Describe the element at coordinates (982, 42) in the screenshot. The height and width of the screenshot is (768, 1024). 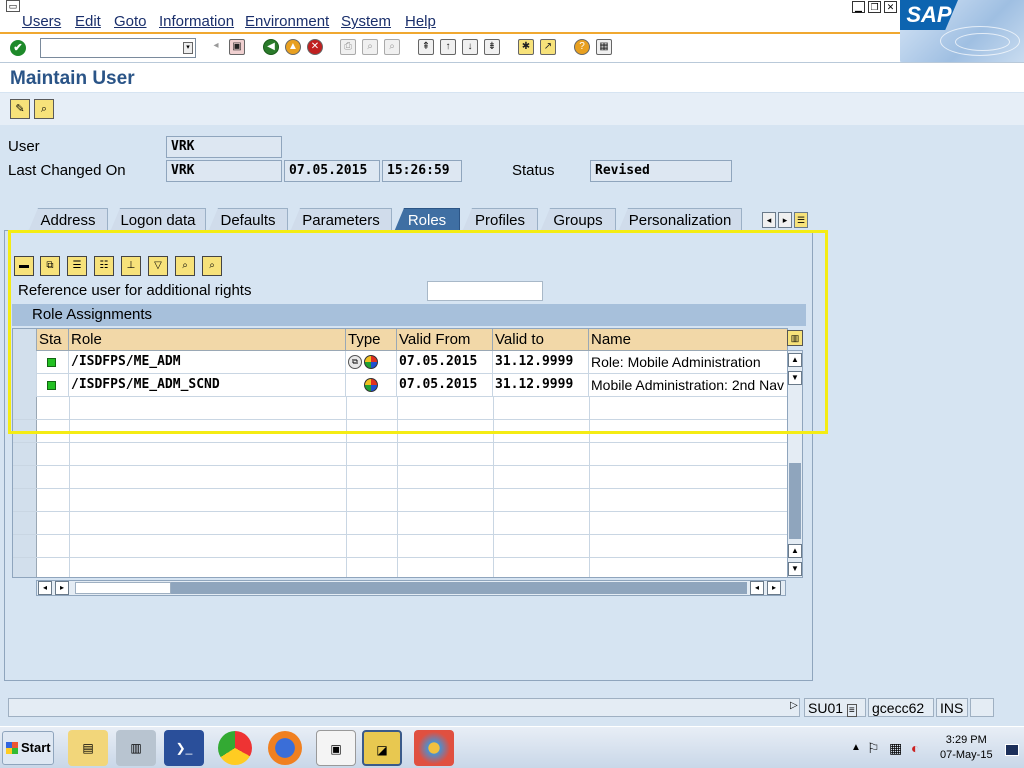
I see `logo-decoration` at that location.